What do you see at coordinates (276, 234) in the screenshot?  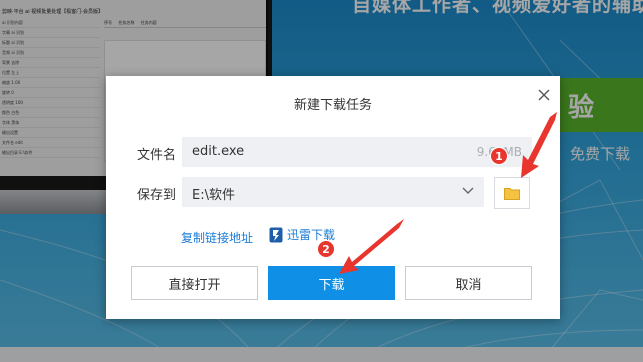 I see `xunlei-icon` at bounding box center [276, 234].